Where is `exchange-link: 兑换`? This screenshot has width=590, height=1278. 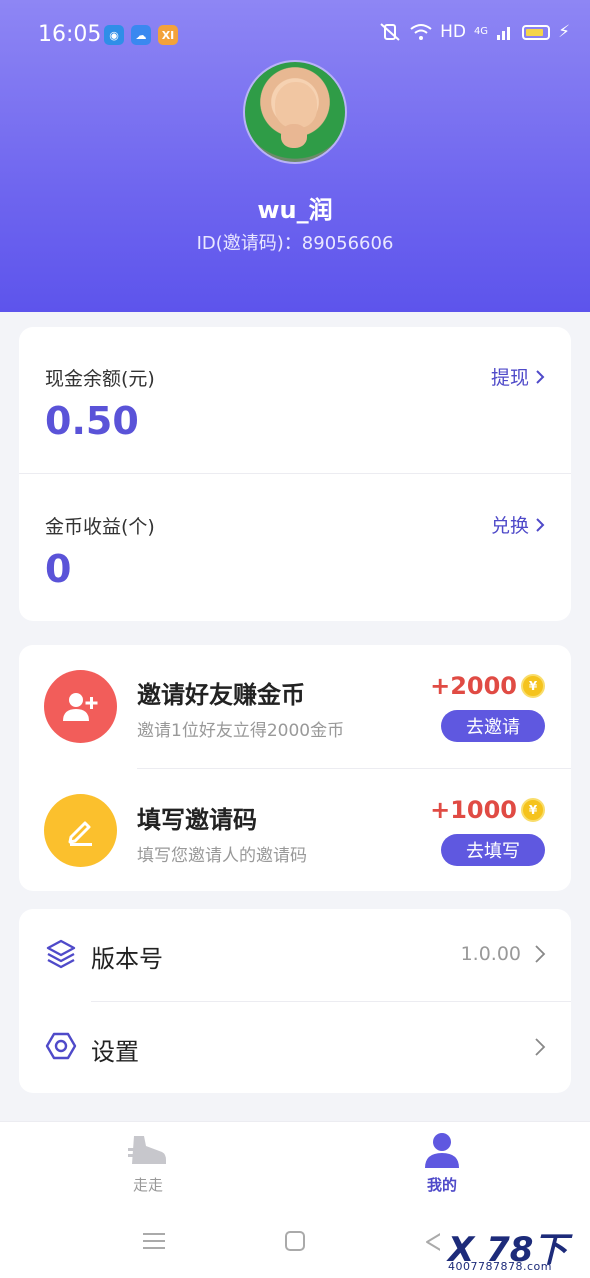 exchange-link: 兑换 is located at coordinates (518, 524).